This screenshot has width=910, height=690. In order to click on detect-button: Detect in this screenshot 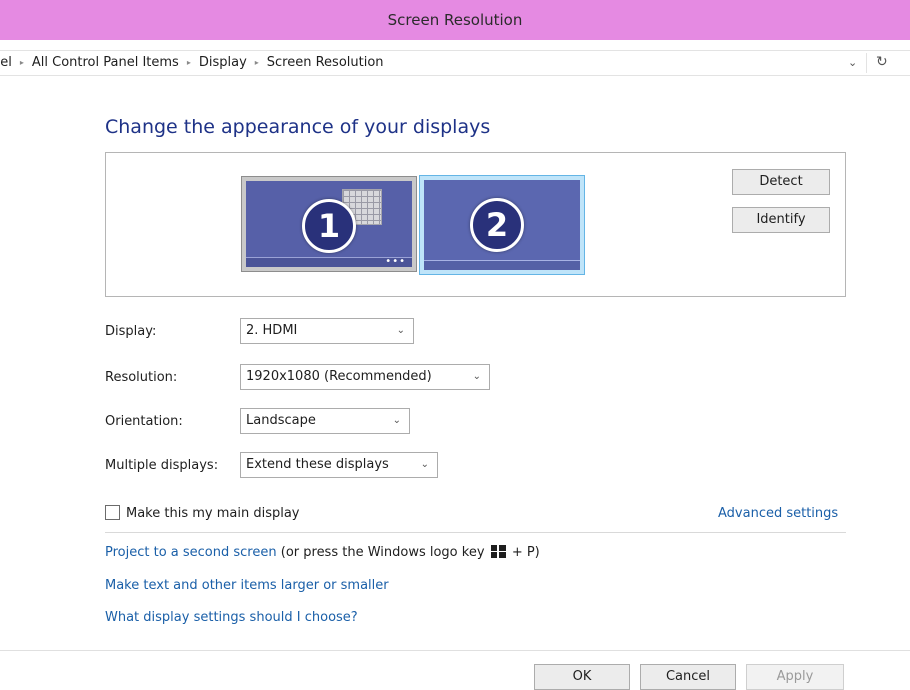, I will do `click(781, 182)`.